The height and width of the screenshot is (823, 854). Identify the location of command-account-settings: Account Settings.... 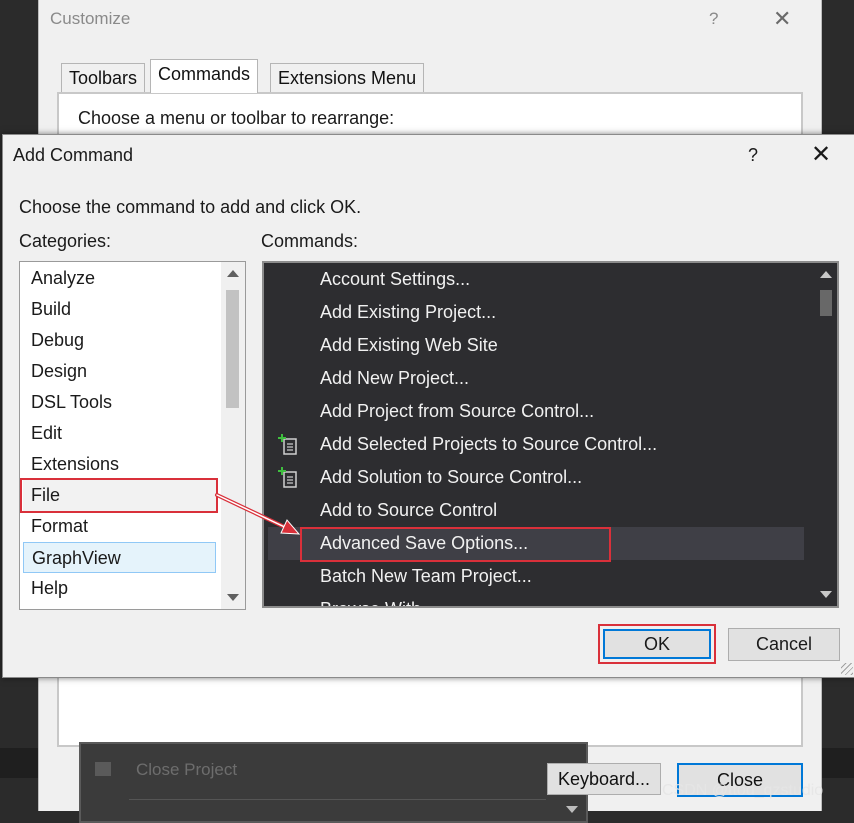
(536, 279).